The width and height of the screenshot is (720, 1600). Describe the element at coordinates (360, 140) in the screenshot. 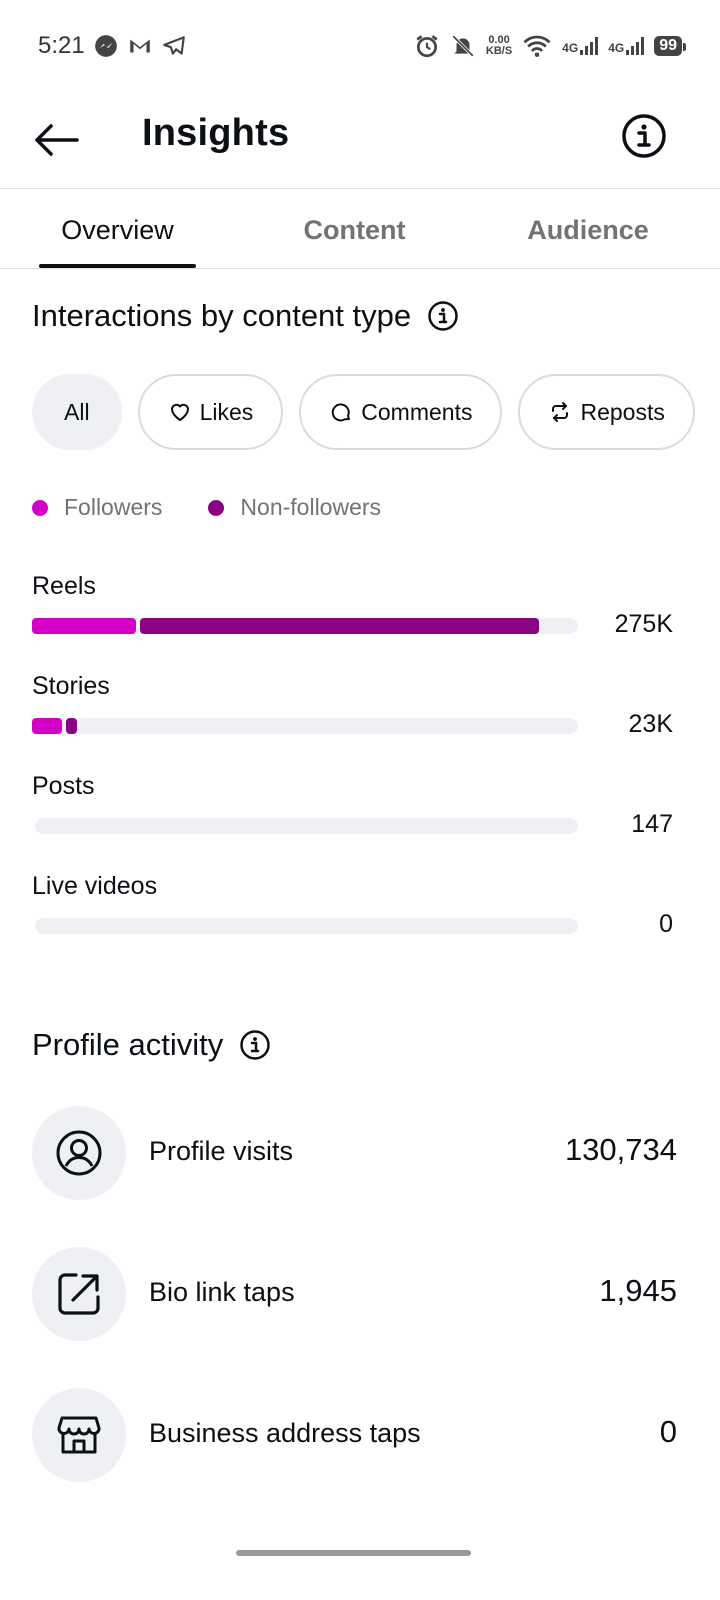

I see `app-header: Insights` at that location.